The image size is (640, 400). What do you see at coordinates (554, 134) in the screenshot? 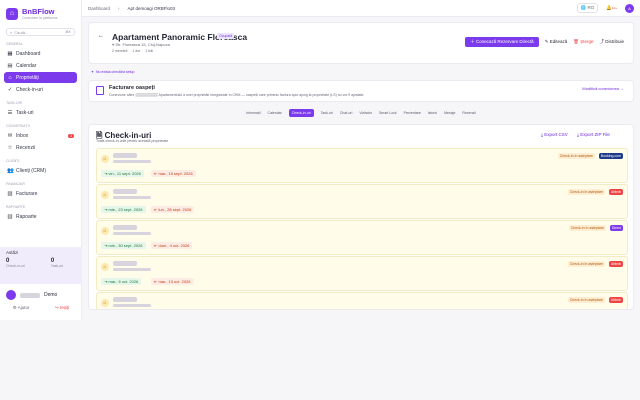
I see `export-csv-button: ⤓ Export CSV` at bounding box center [554, 134].